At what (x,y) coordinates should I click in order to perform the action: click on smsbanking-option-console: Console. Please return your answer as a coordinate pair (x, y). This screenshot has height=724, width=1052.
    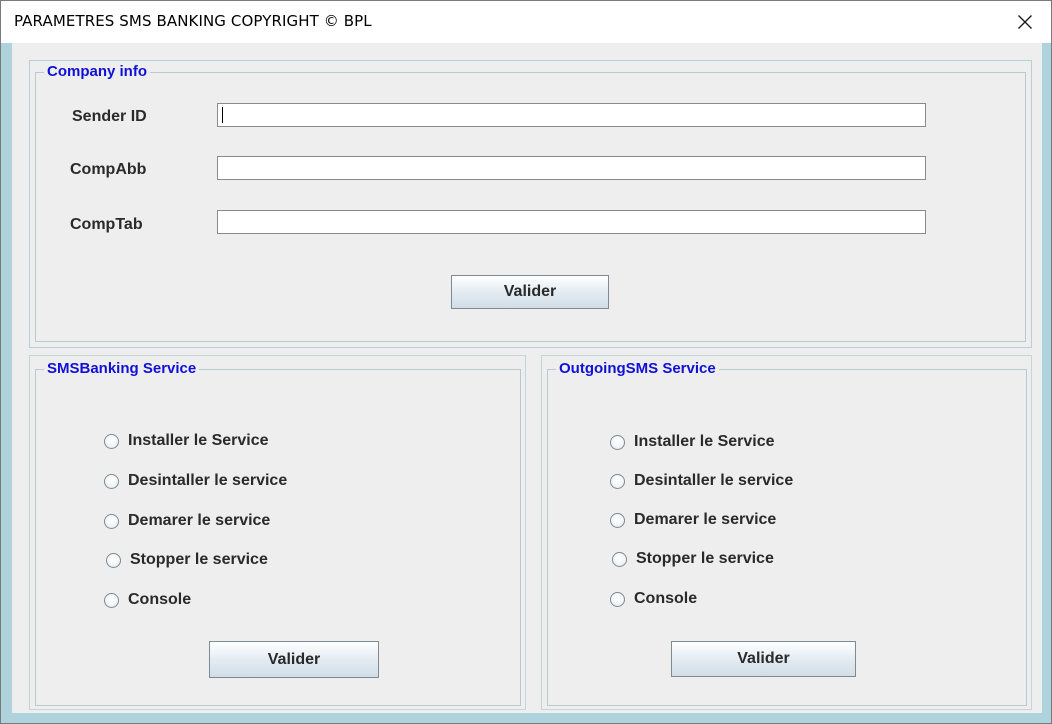
    Looking at the image, I should click on (147, 600).